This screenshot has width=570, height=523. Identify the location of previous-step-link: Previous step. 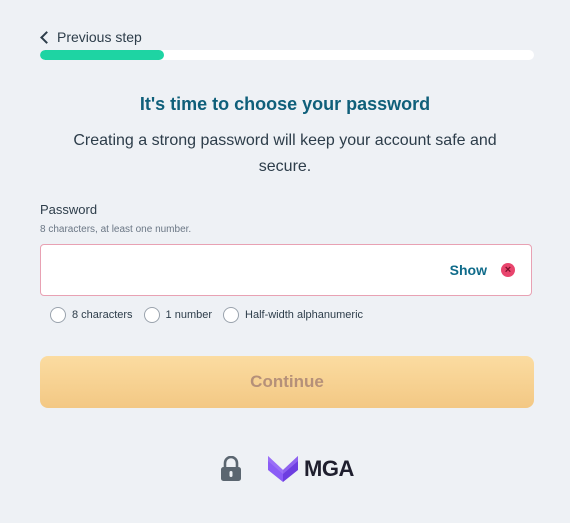
(91, 37).